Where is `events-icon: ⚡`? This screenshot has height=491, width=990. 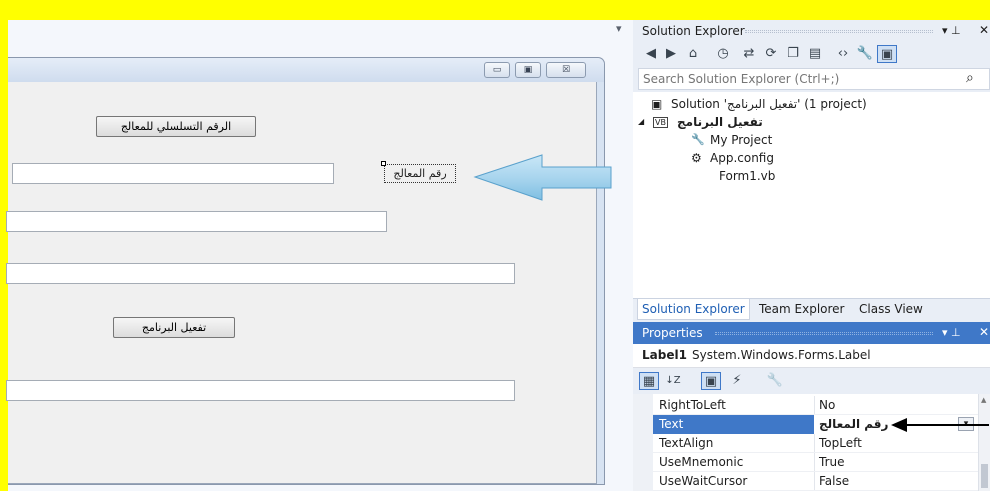 events-icon: ⚡ is located at coordinates (737, 381).